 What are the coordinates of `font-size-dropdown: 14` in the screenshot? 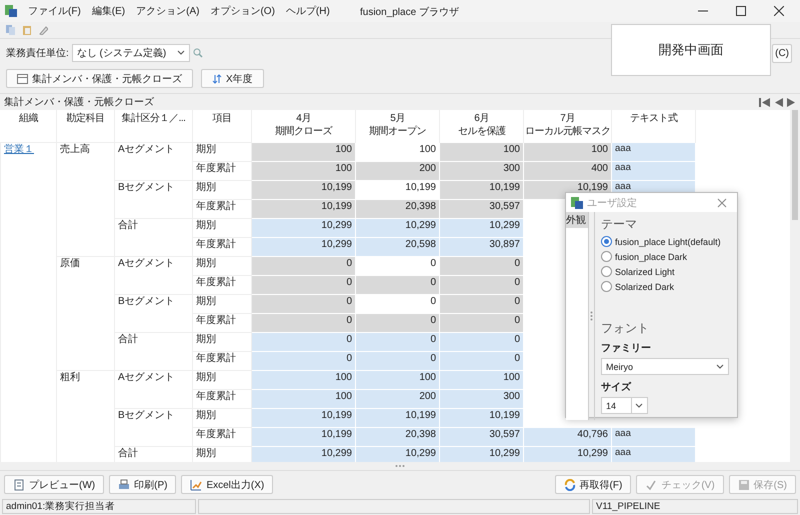 It's located at (624, 405).